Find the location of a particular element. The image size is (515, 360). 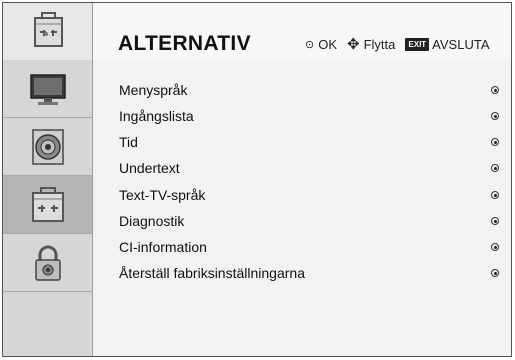

header-icon-box is located at coordinates (48, 31).